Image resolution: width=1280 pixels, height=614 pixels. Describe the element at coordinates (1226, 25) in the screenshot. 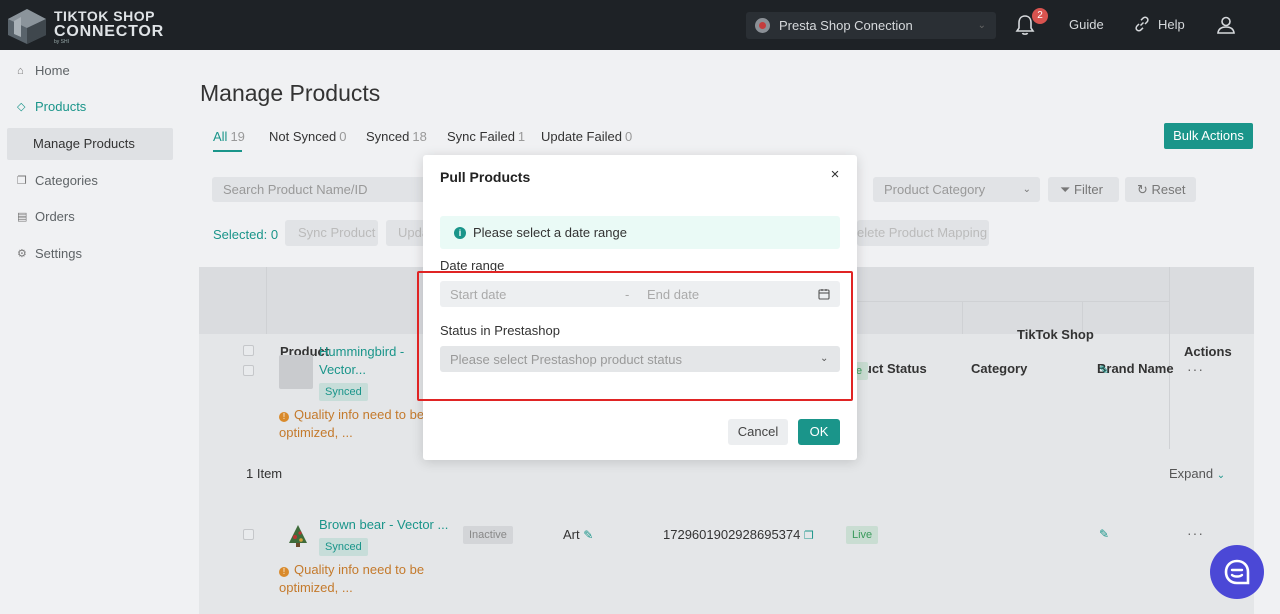

I see `user-icon` at that location.